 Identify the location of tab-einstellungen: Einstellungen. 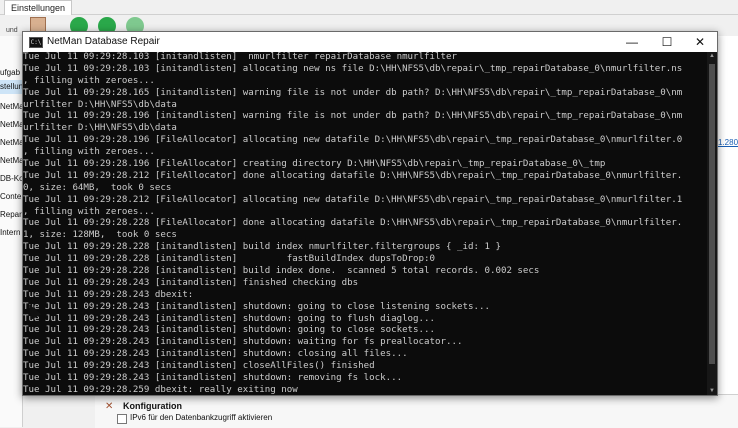
(38, 7).